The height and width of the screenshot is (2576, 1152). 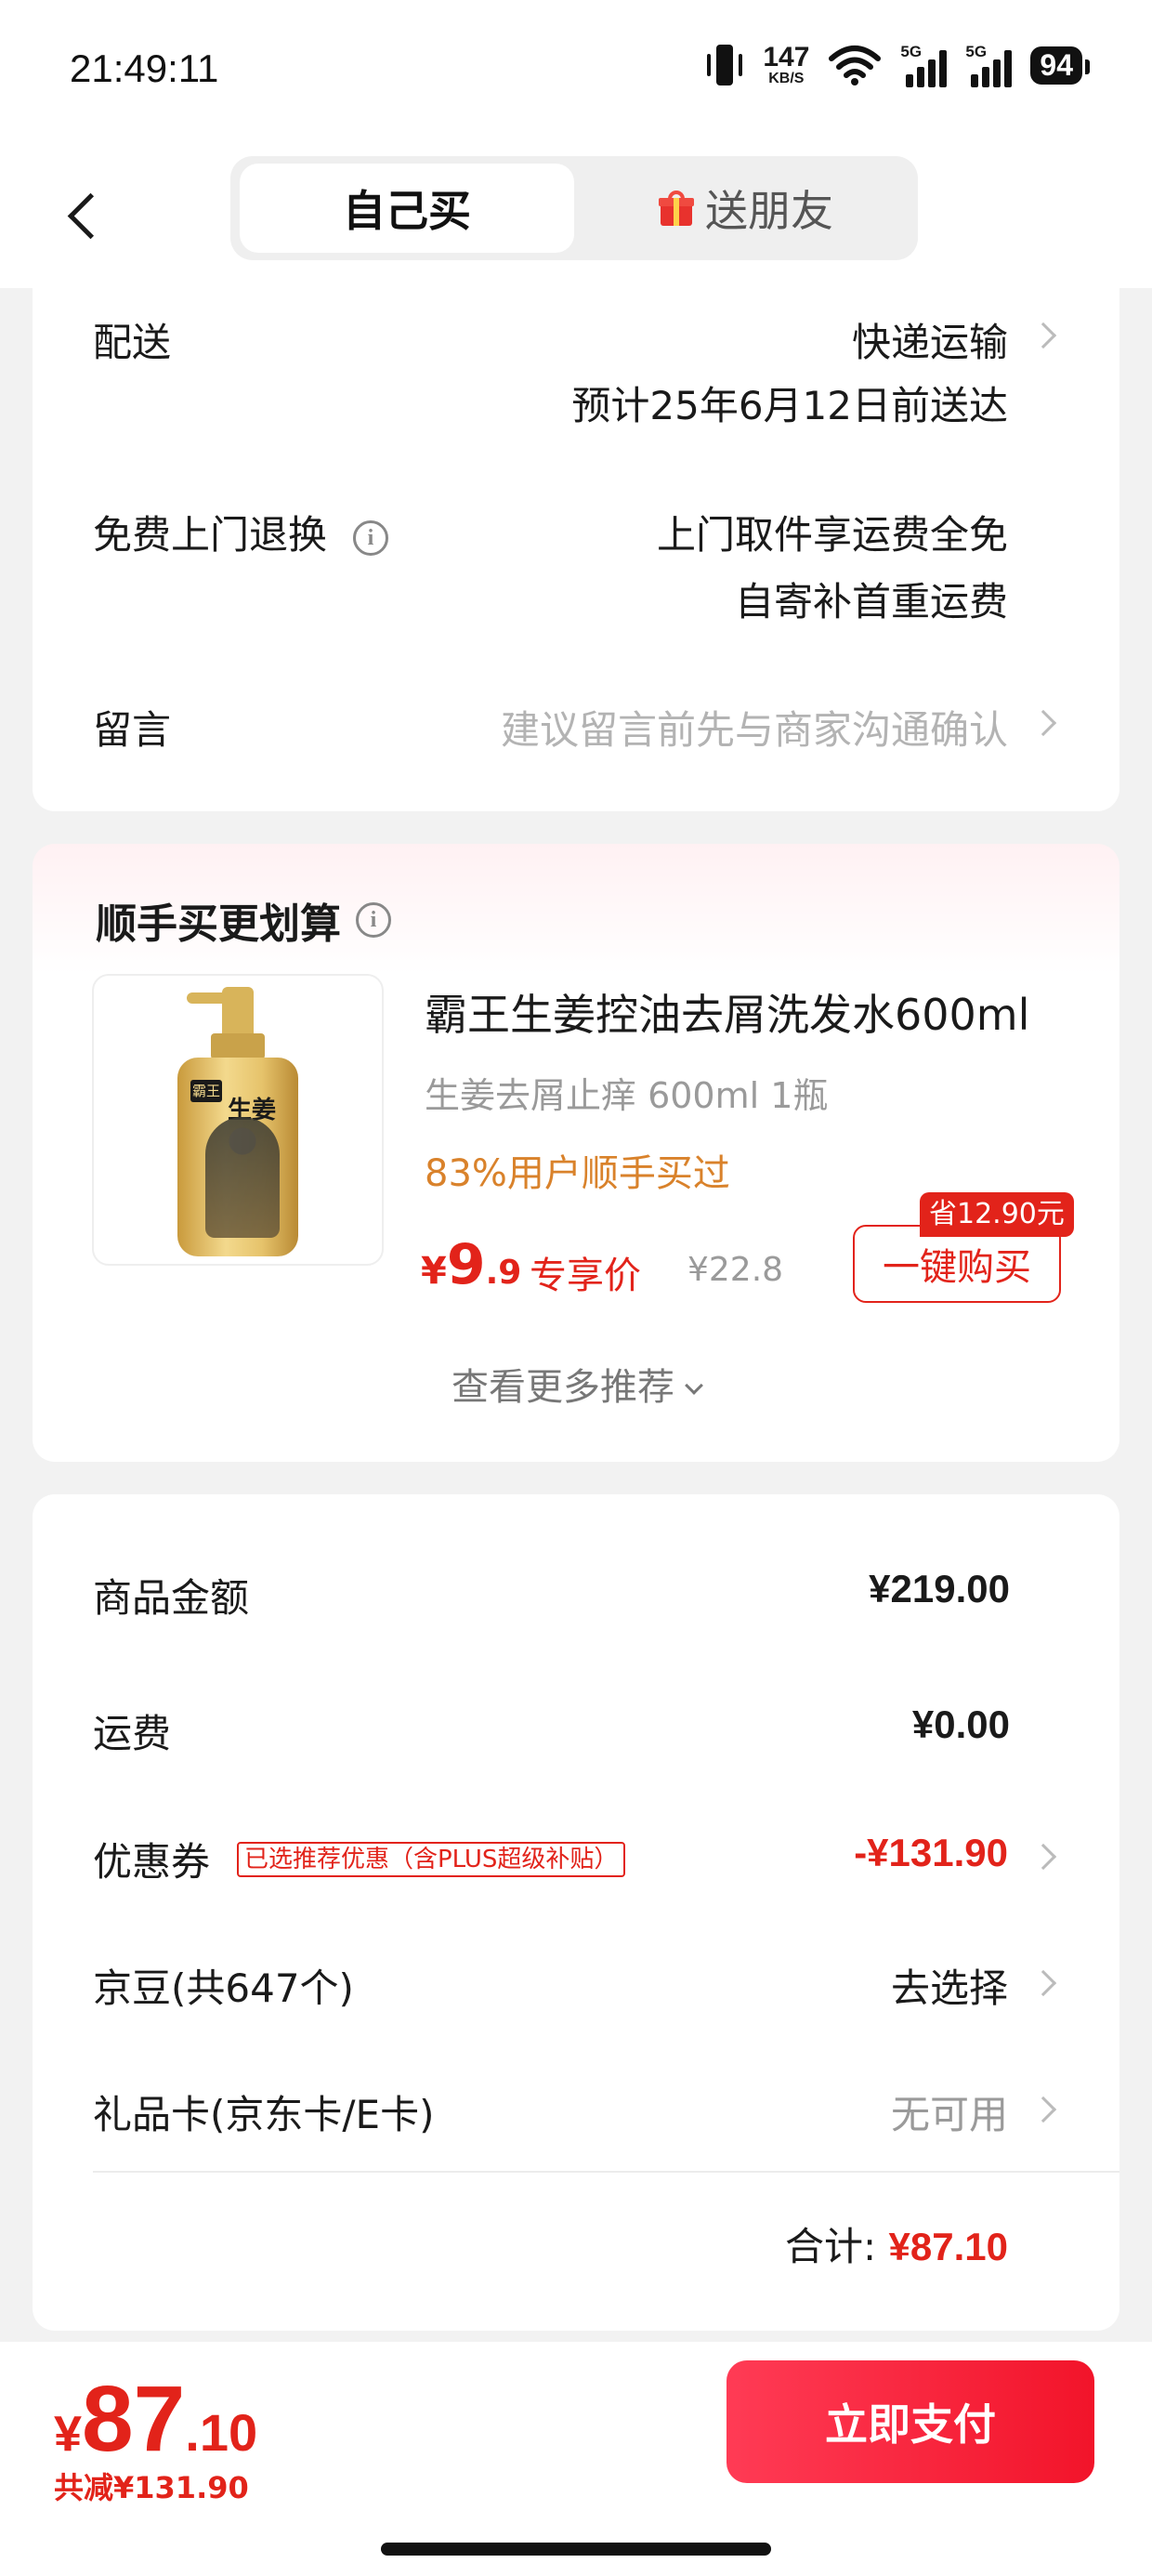 What do you see at coordinates (949, 1988) in the screenshot?
I see `jd-beans-value: 去选择` at bounding box center [949, 1988].